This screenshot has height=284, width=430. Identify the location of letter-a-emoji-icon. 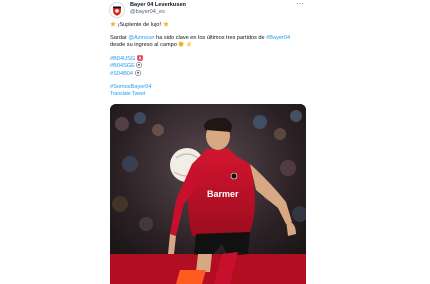
(140, 58).